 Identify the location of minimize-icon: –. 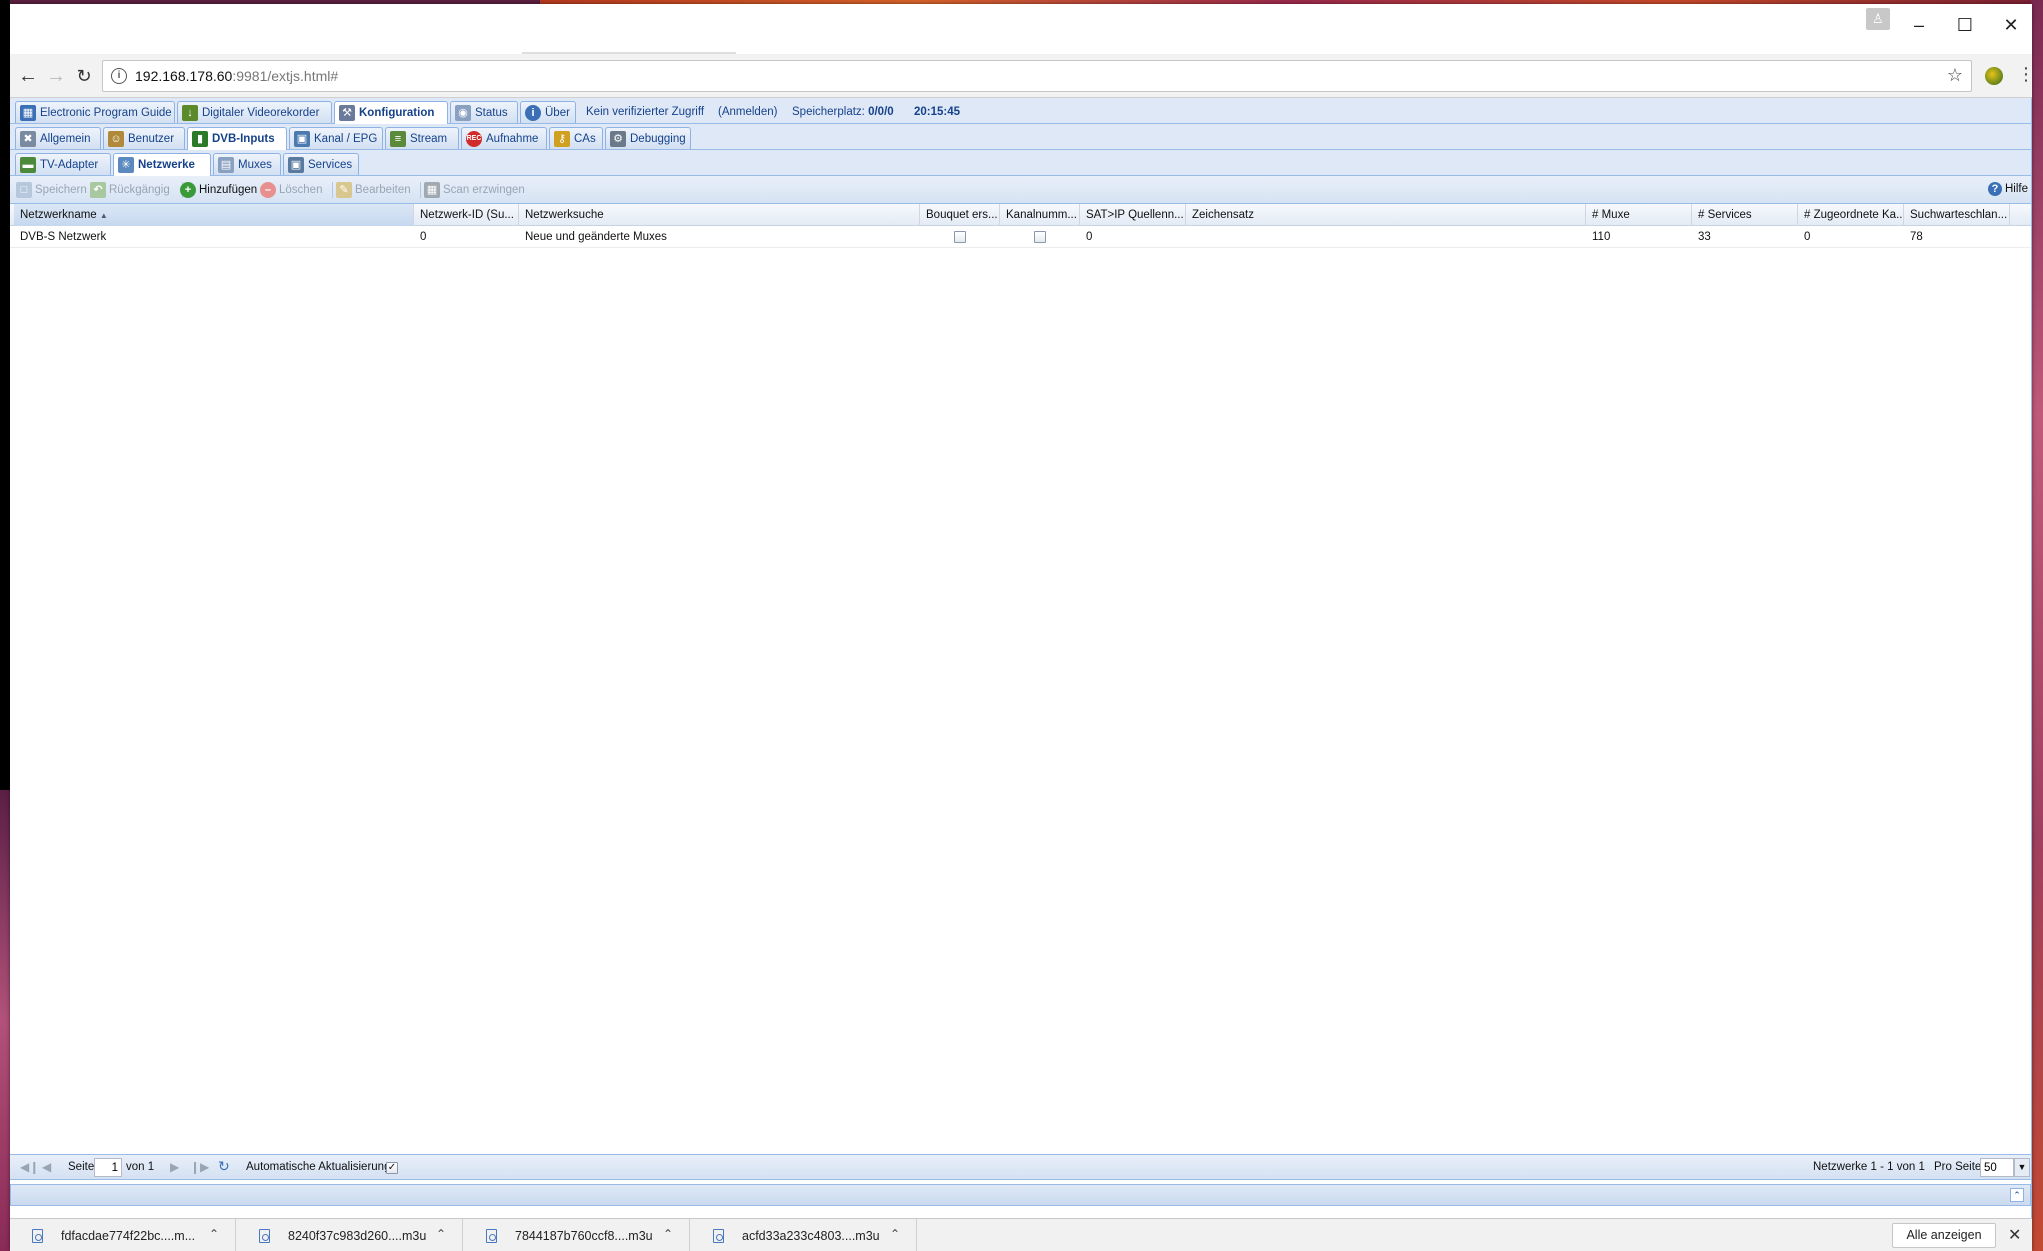
(1919, 25).